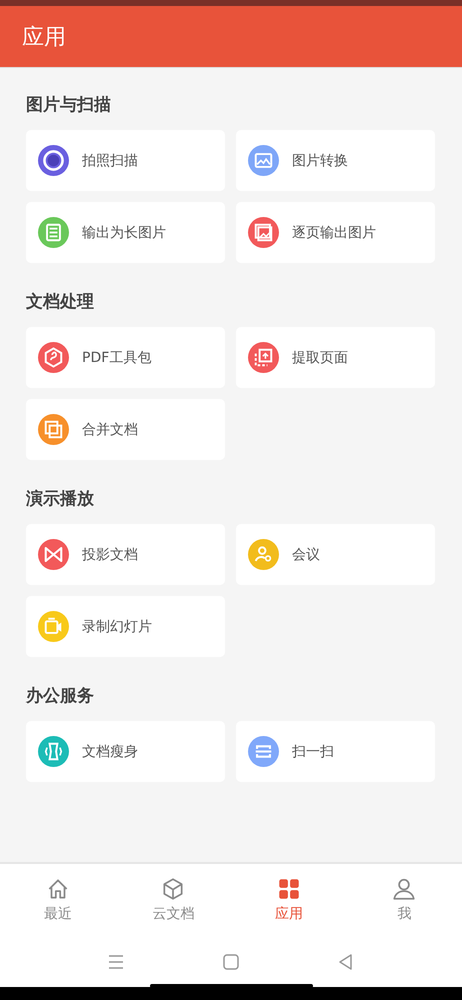 The width and height of the screenshot is (462, 1000). I want to click on app-tile: 录制幻灯片, so click(125, 626).